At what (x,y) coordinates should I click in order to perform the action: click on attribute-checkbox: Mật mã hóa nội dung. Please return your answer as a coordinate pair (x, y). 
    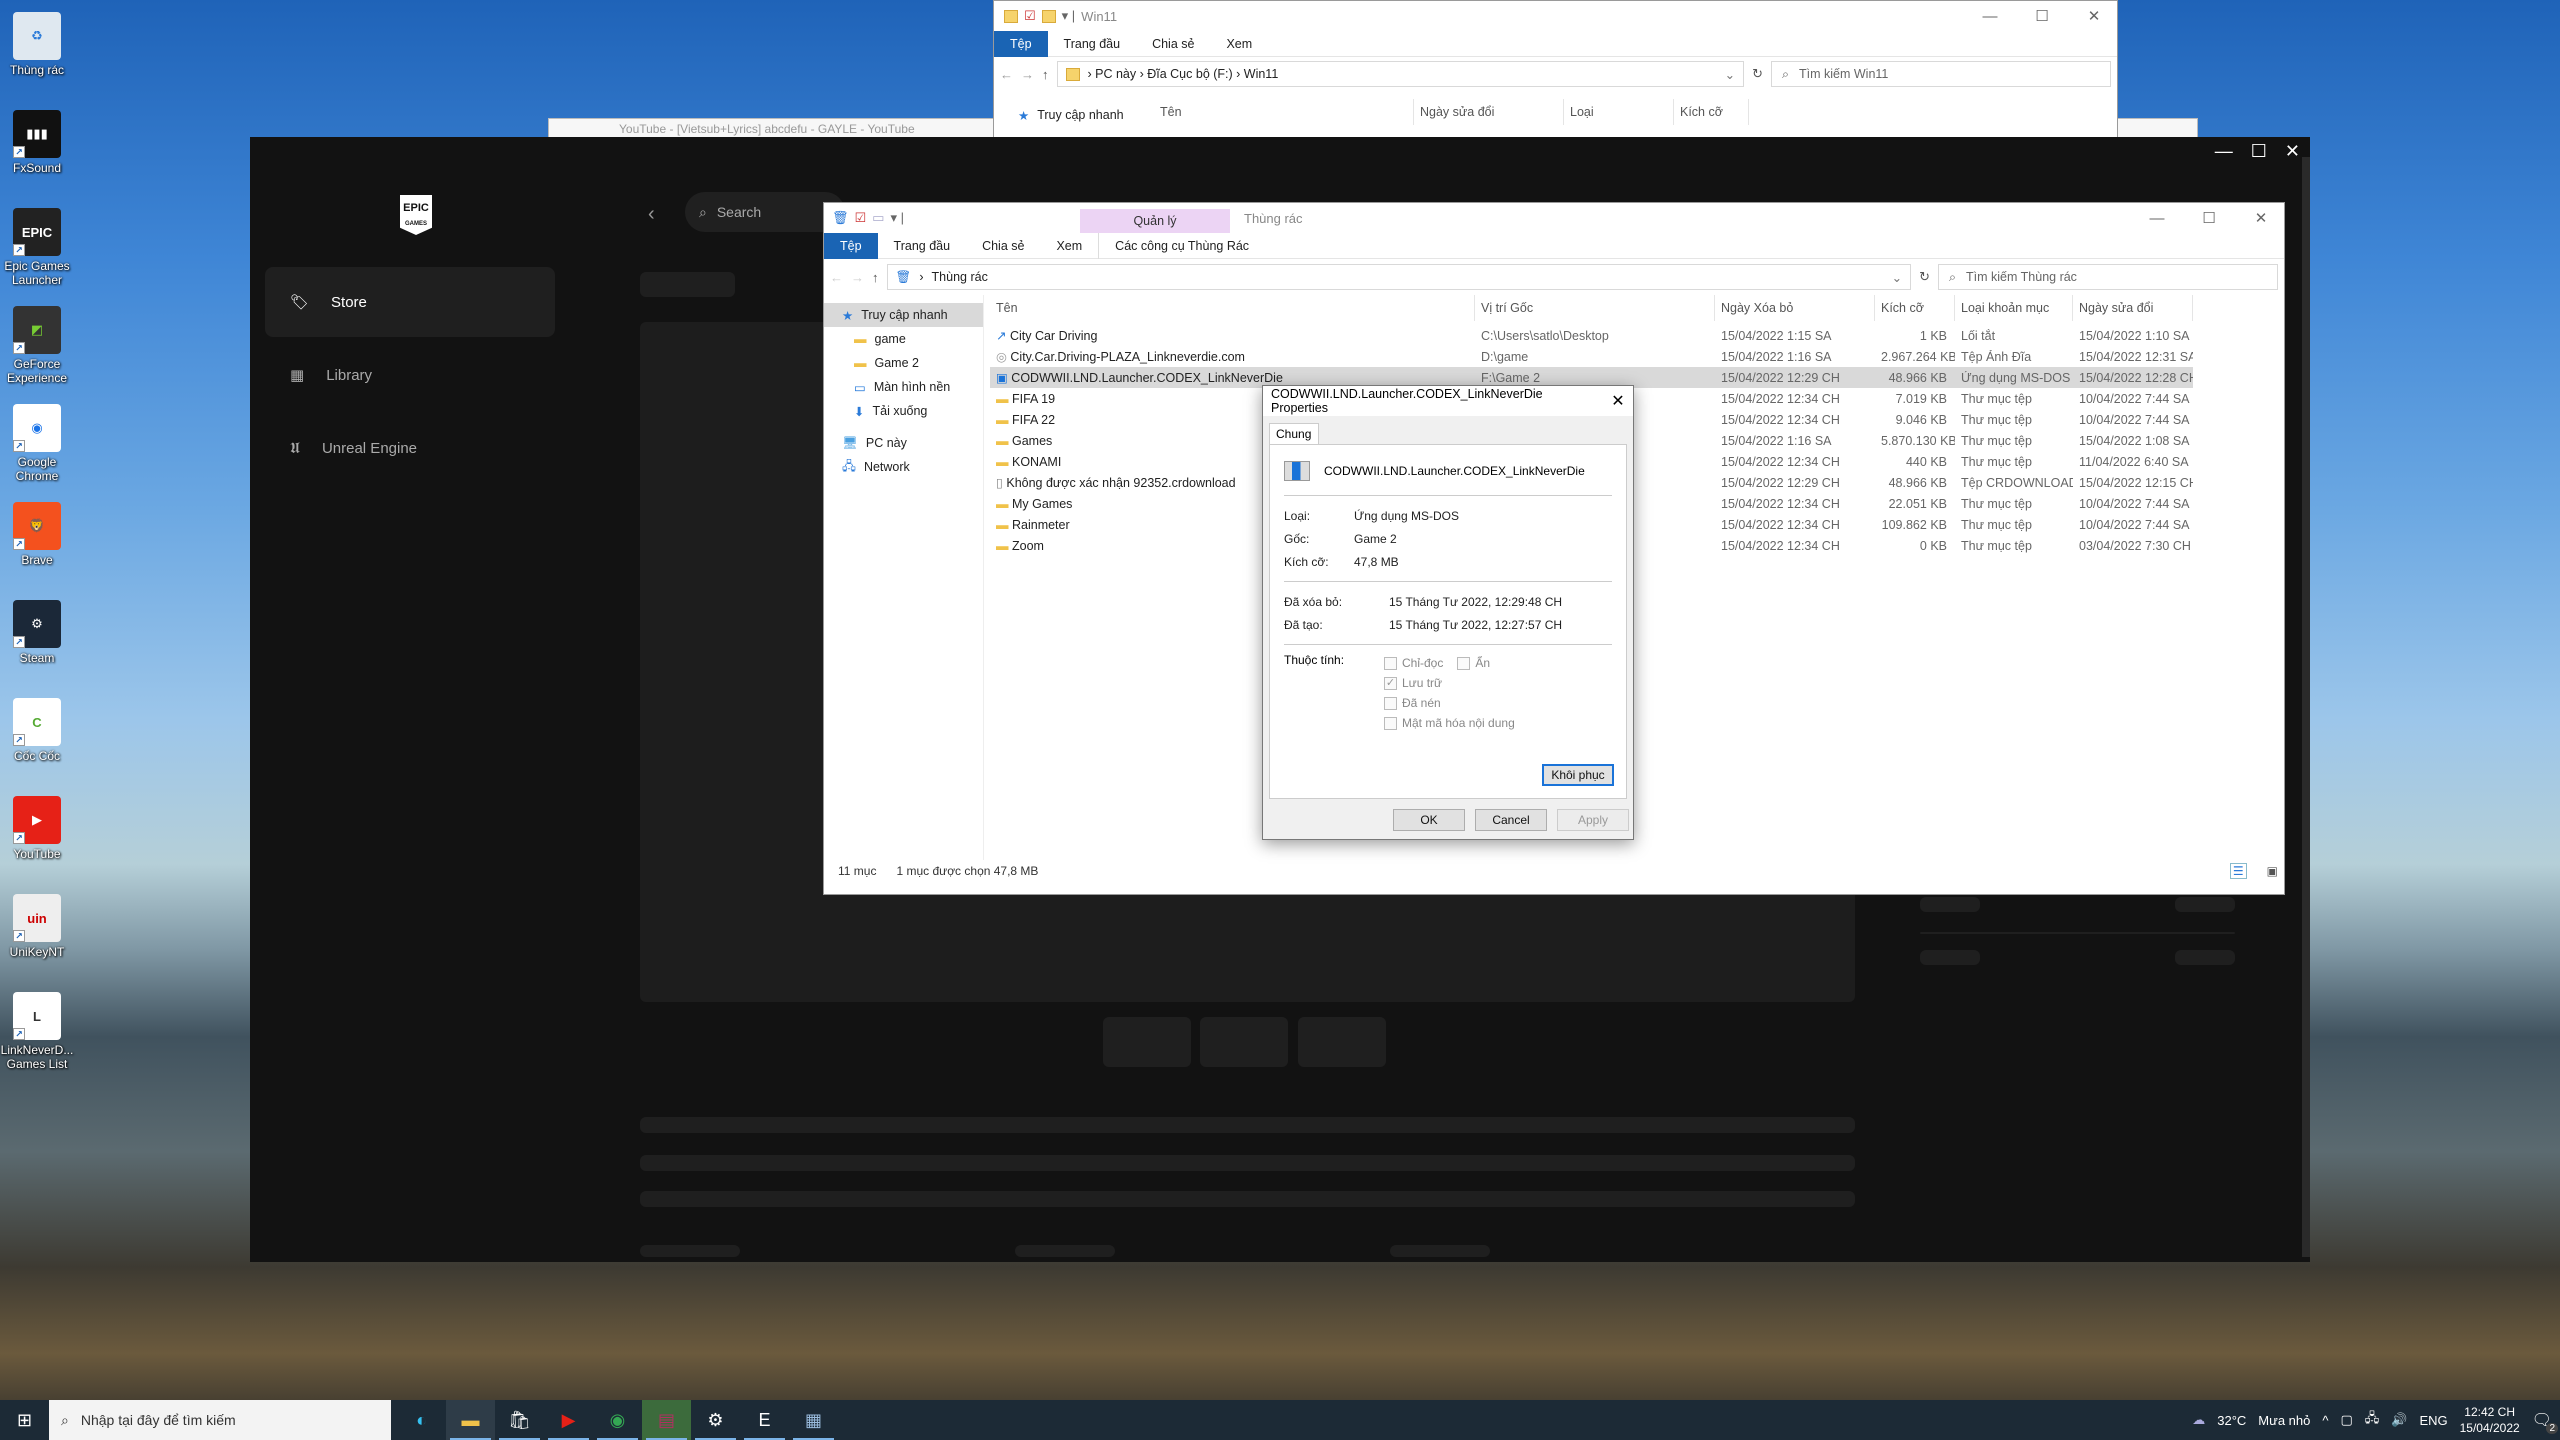
    Looking at the image, I should click on (1449, 723).